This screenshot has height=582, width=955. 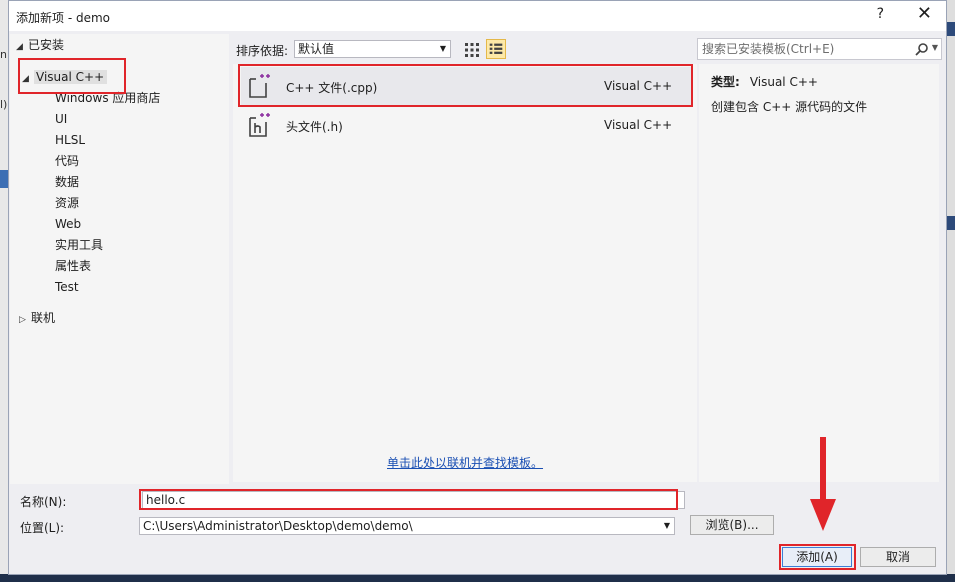 What do you see at coordinates (496, 49) in the screenshot?
I see `list-view-icon` at bounding box center [496, 49].